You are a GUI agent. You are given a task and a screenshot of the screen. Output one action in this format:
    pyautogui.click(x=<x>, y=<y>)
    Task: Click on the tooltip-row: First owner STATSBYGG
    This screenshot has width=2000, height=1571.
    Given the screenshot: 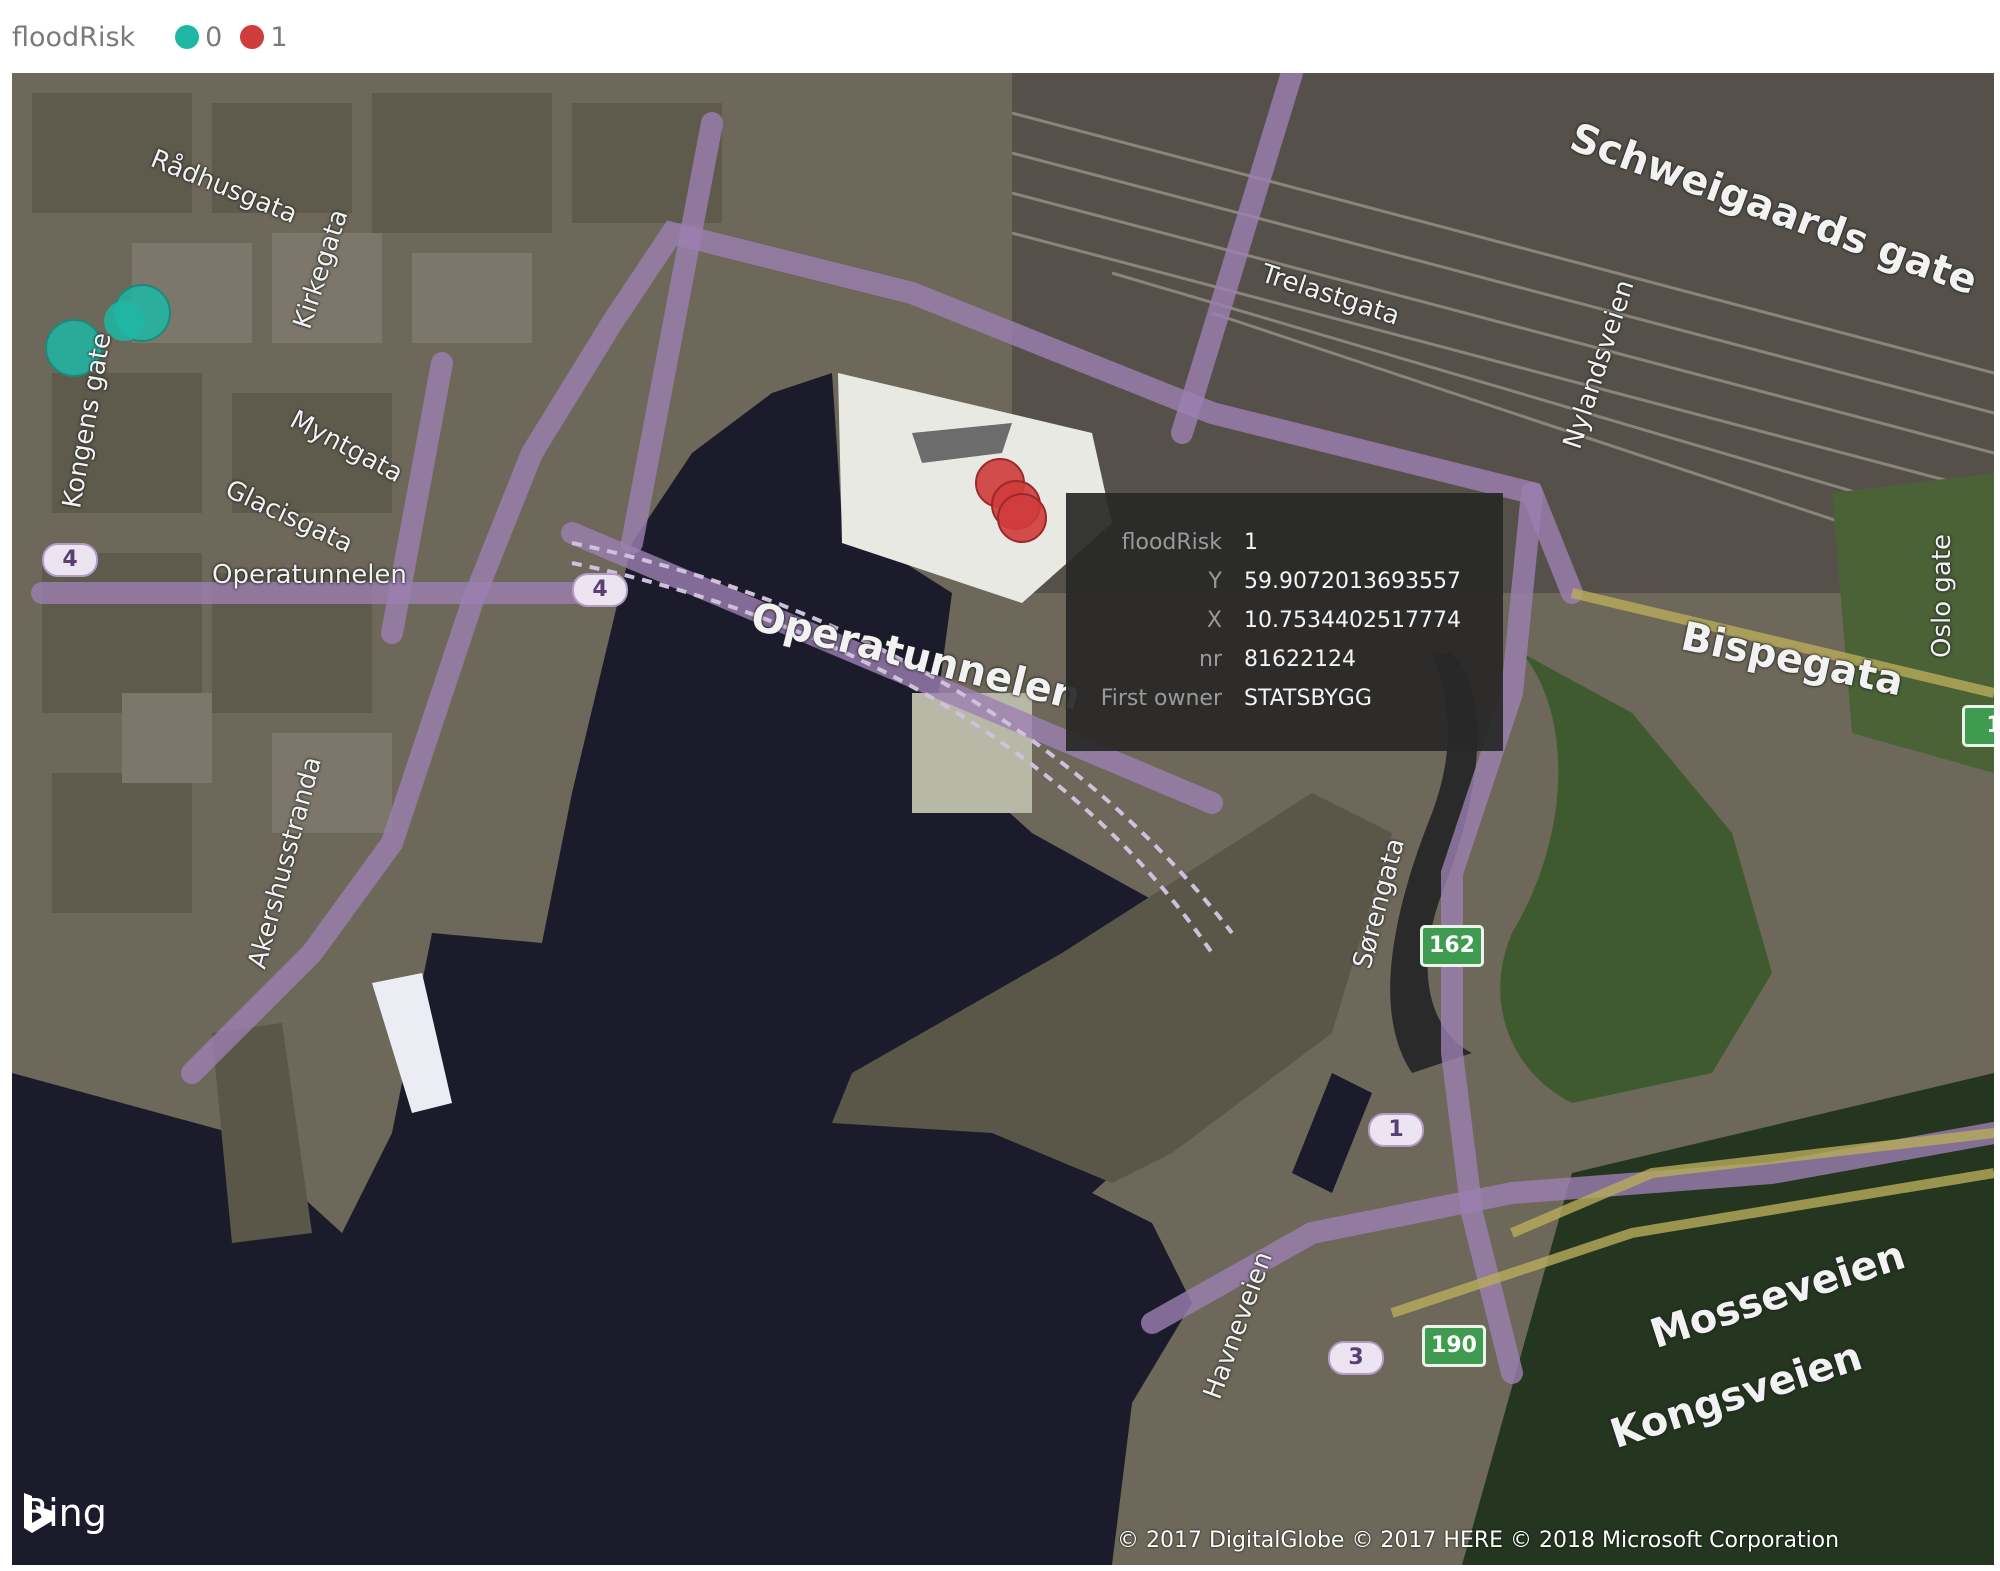 What is the action you would take?
    pyautogui.click(x=1284, y=698)
    